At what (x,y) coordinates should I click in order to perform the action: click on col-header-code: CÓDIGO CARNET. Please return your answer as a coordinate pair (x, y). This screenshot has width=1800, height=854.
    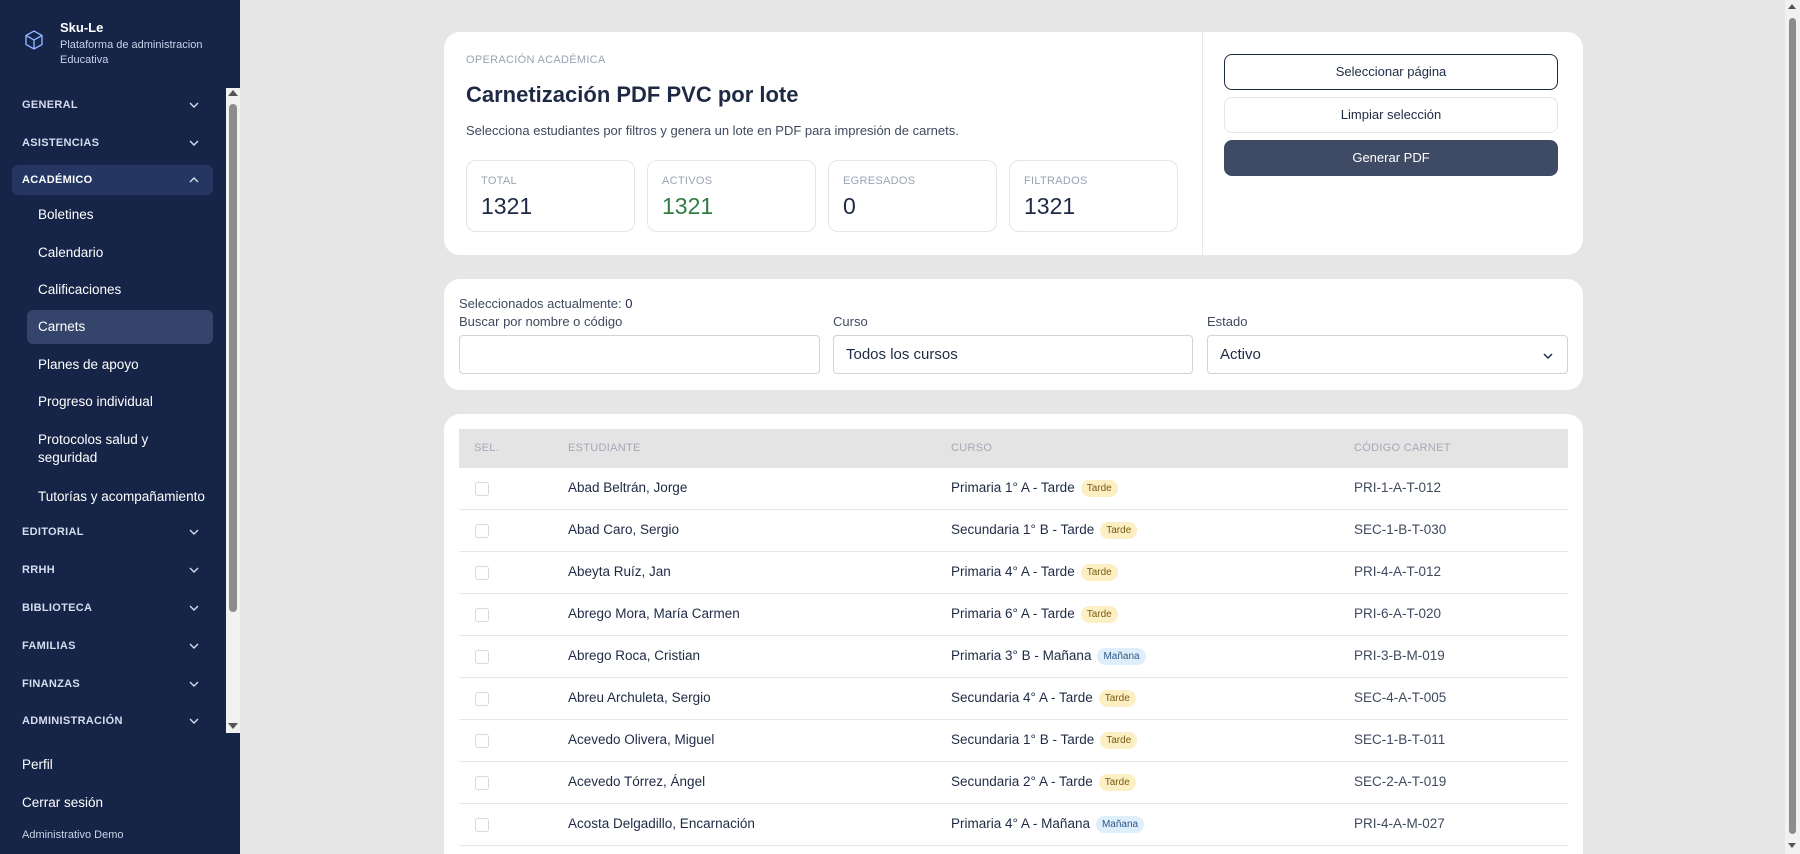
    Looking at the image, I should click on (1402, 448).